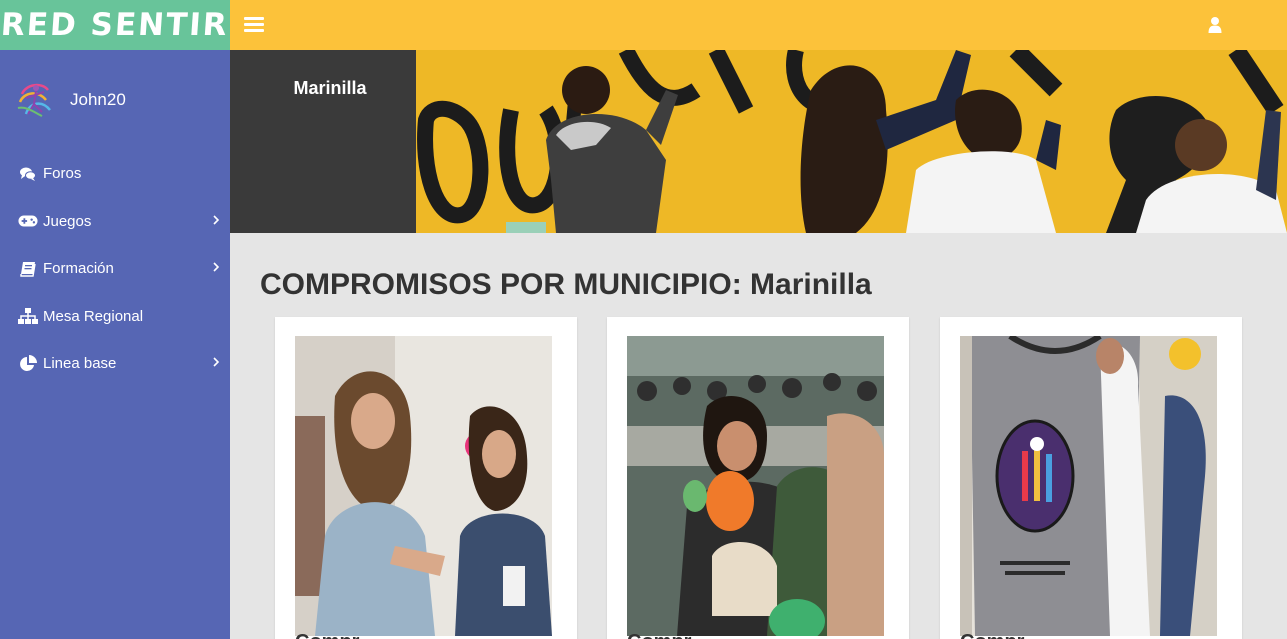 Image resolution: width=1287 pixels, height=639 pixels. Describe the element at coordinates (28, 174) in the screenshot. I see `comments-icon` at that location.